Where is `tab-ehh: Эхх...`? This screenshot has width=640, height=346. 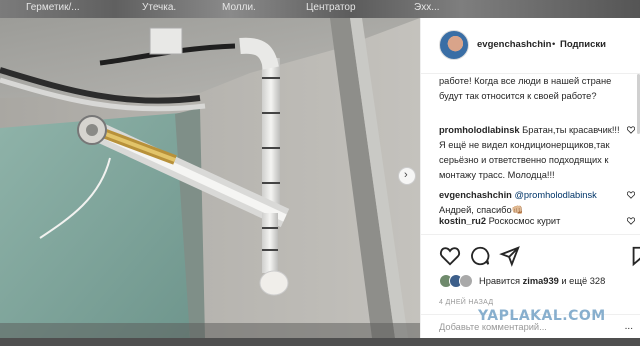 tab-ehh: Эхх... is located at coordinates (427, 7).